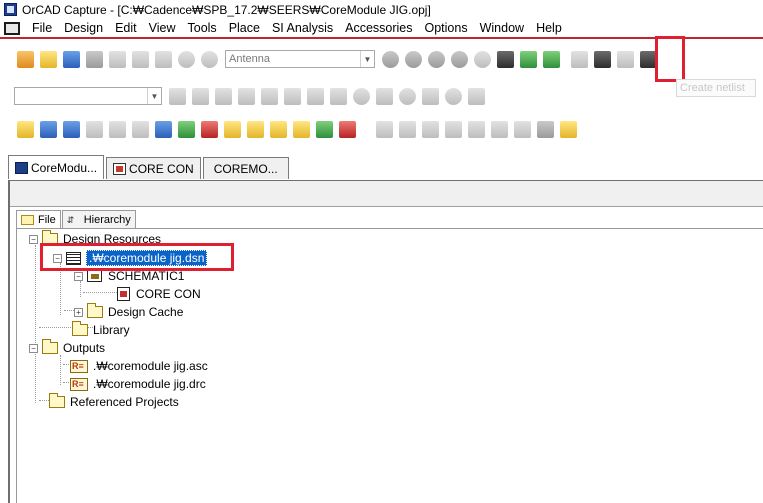 This screenshot has height=503, width=763. I want to click on align-right-icon, so click(430, 129).